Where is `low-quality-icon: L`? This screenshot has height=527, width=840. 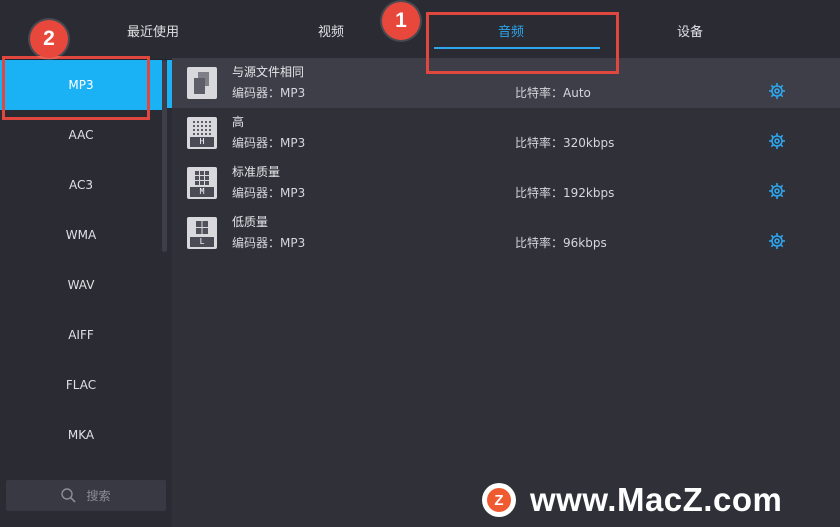
low-quality-icon: L is located at coordinates (202, 233).